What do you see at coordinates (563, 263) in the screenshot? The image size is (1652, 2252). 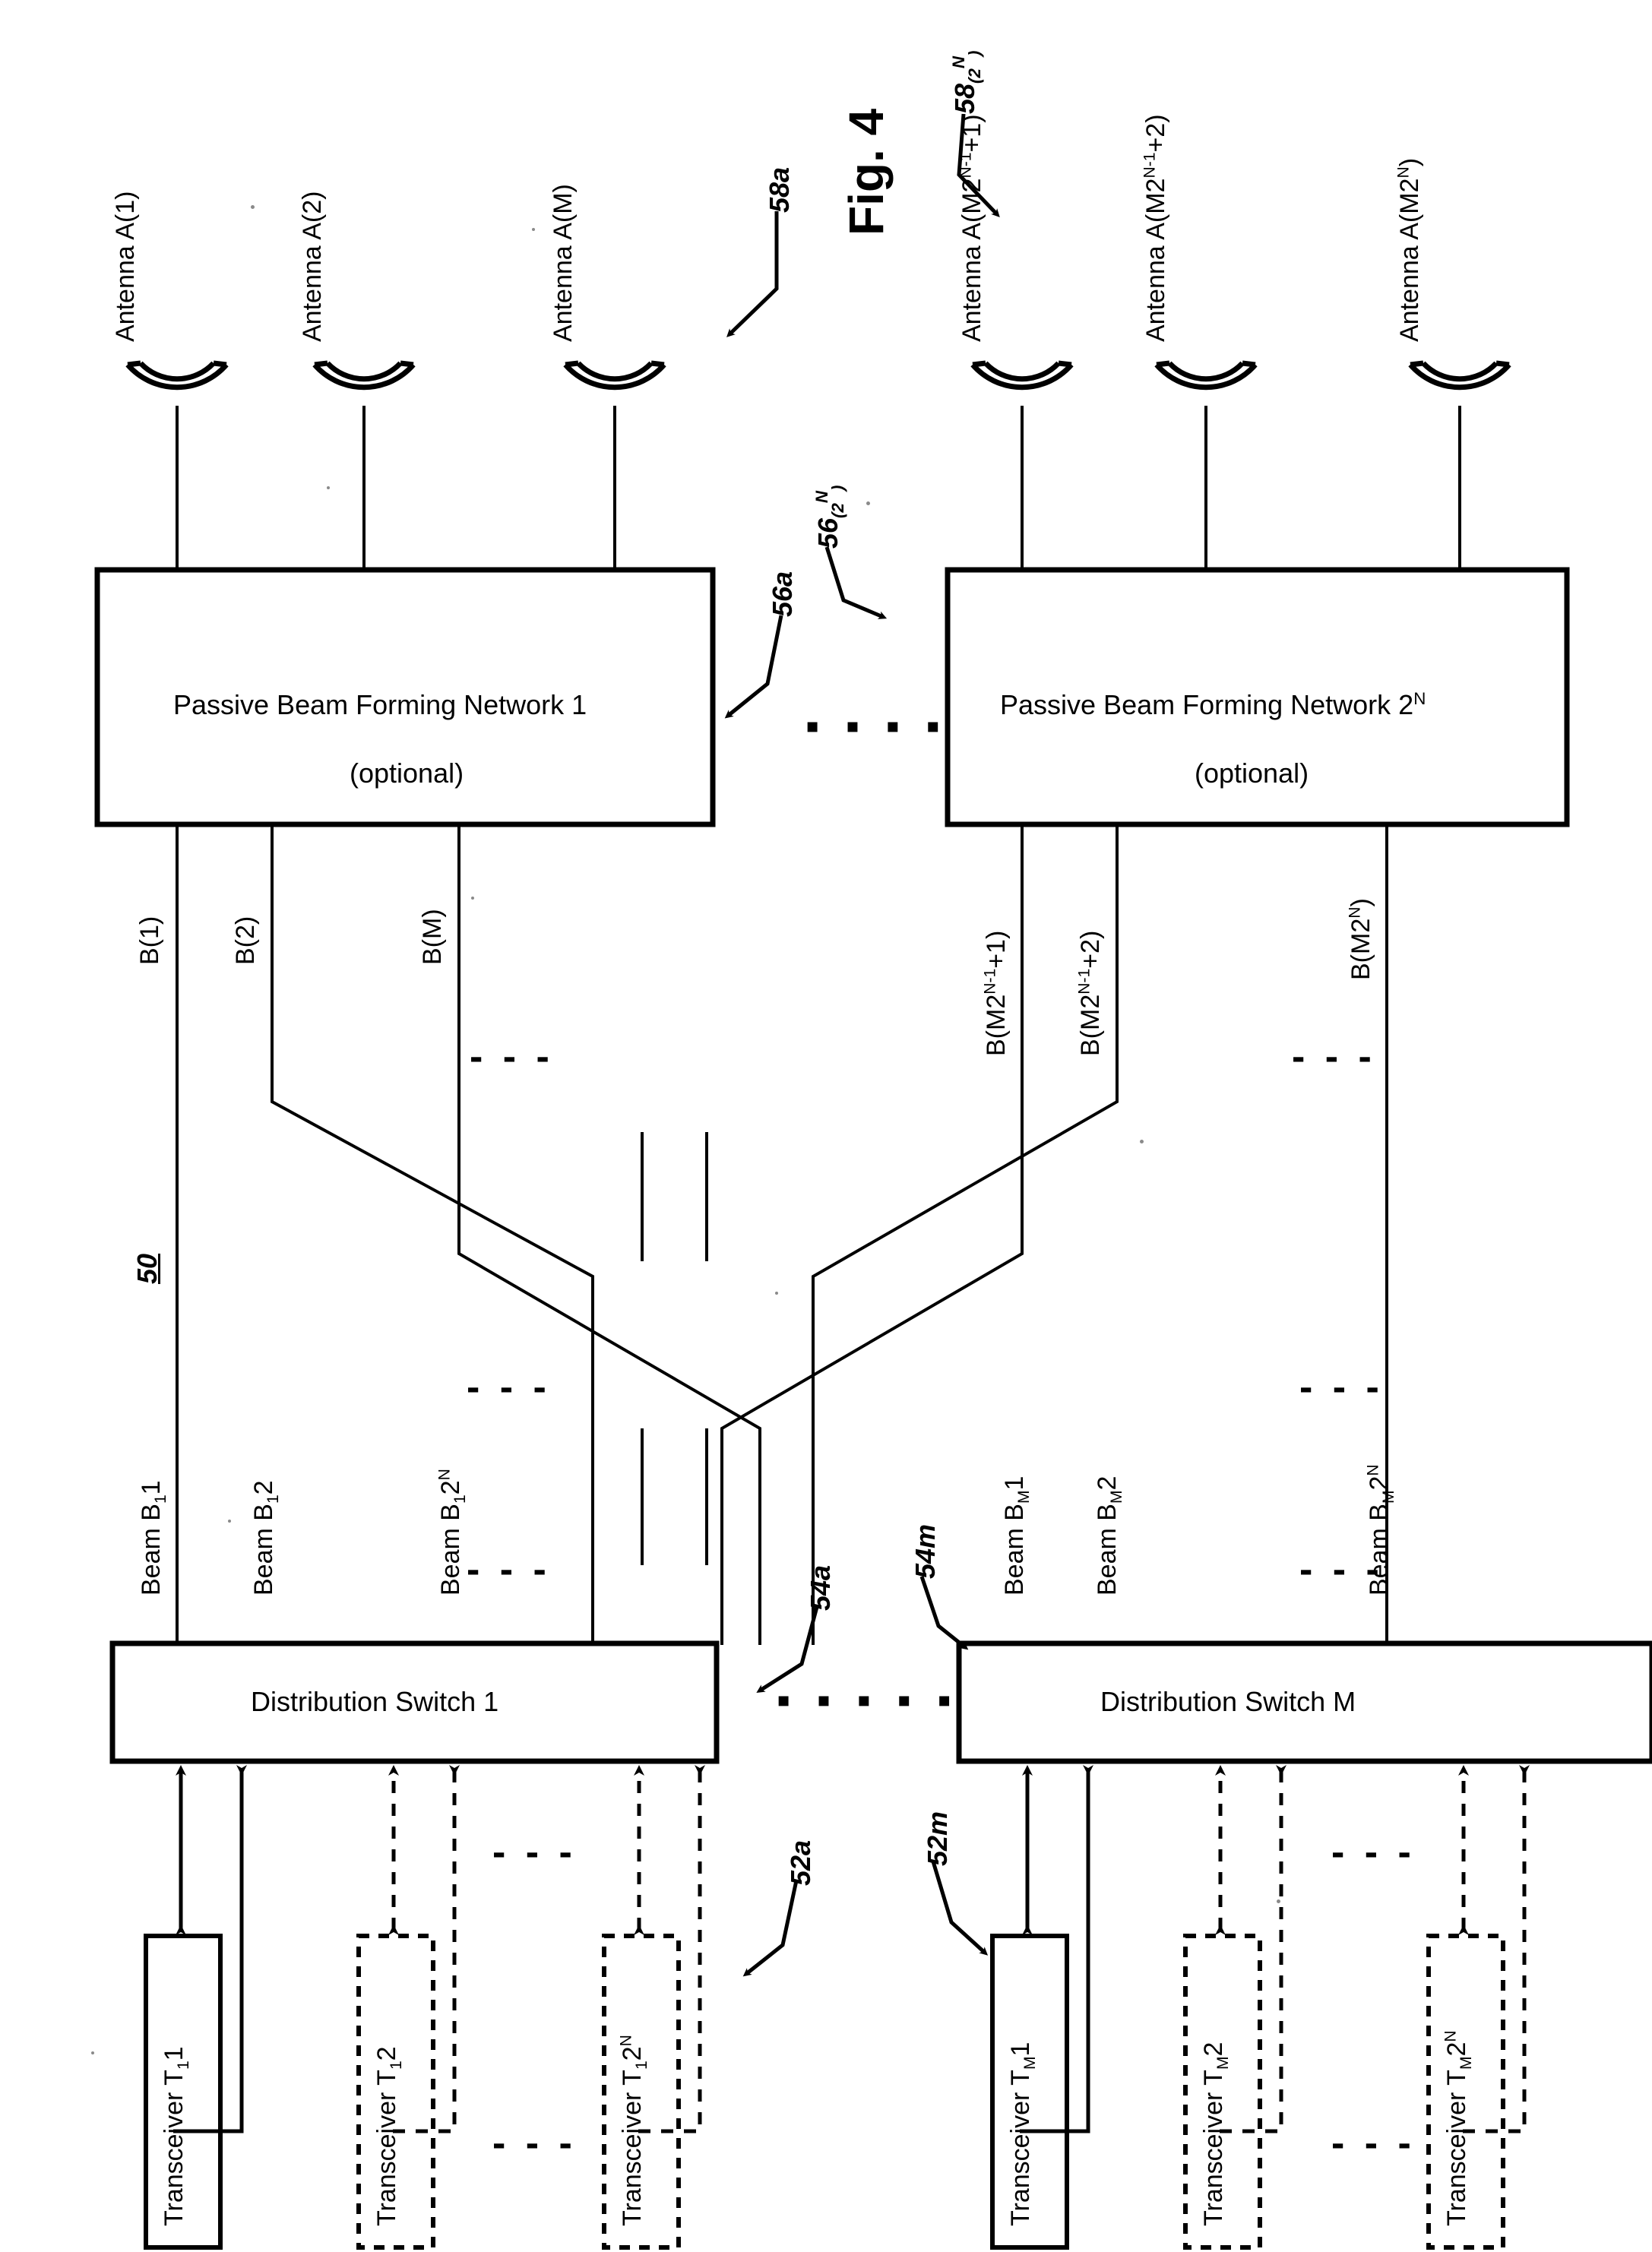 I see `antenna-label-left-3: Antenna A(M)` at bounding box center [563, 263].